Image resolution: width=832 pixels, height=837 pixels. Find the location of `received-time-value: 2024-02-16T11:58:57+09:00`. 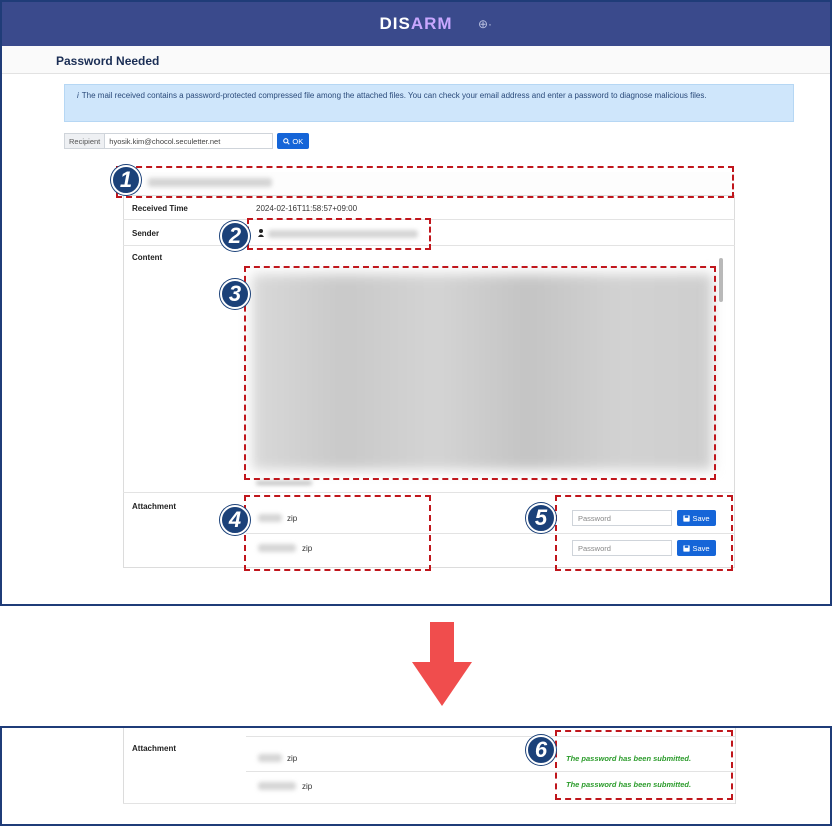

received-time-value: 2024-02-16T11:58:57+09:00 is located at coordinates (307, 208).